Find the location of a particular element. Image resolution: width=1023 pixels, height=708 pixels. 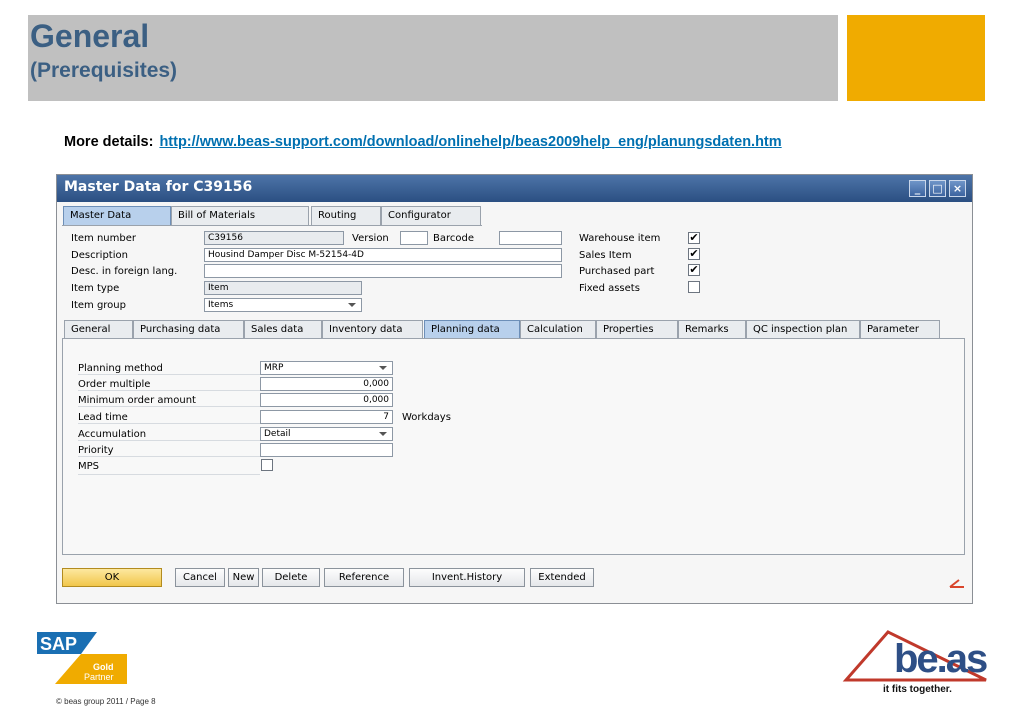

tab-qc-inspection-plan: QC inspection plan is located at coordinates (803, 329).